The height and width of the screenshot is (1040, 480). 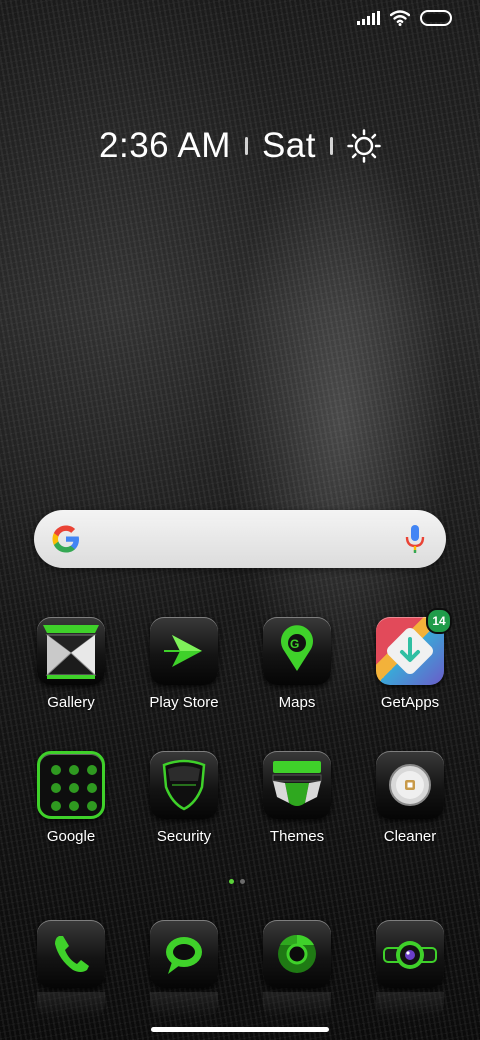 What do you see at coordinates (184, 651) in the screenshot?
I see `play-store-icon` at bounding box center [184, 651].